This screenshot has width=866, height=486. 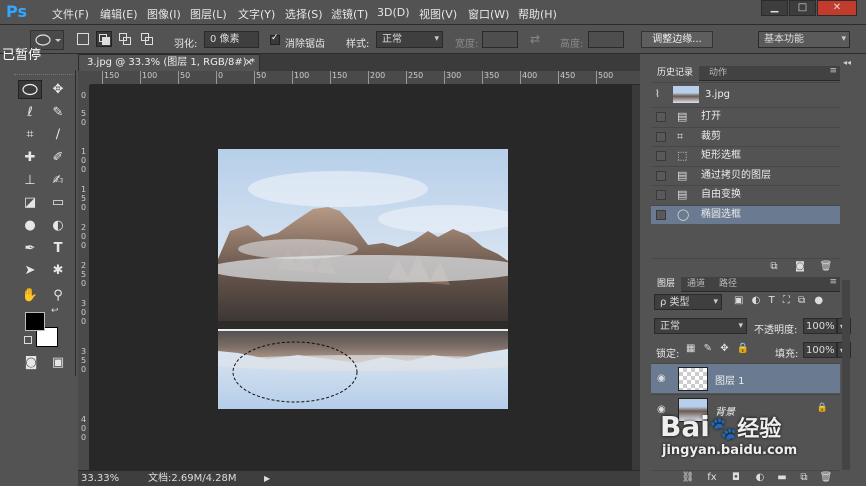 I want to click on hand-tool-icon: ✋, so click(x=30, y=295).